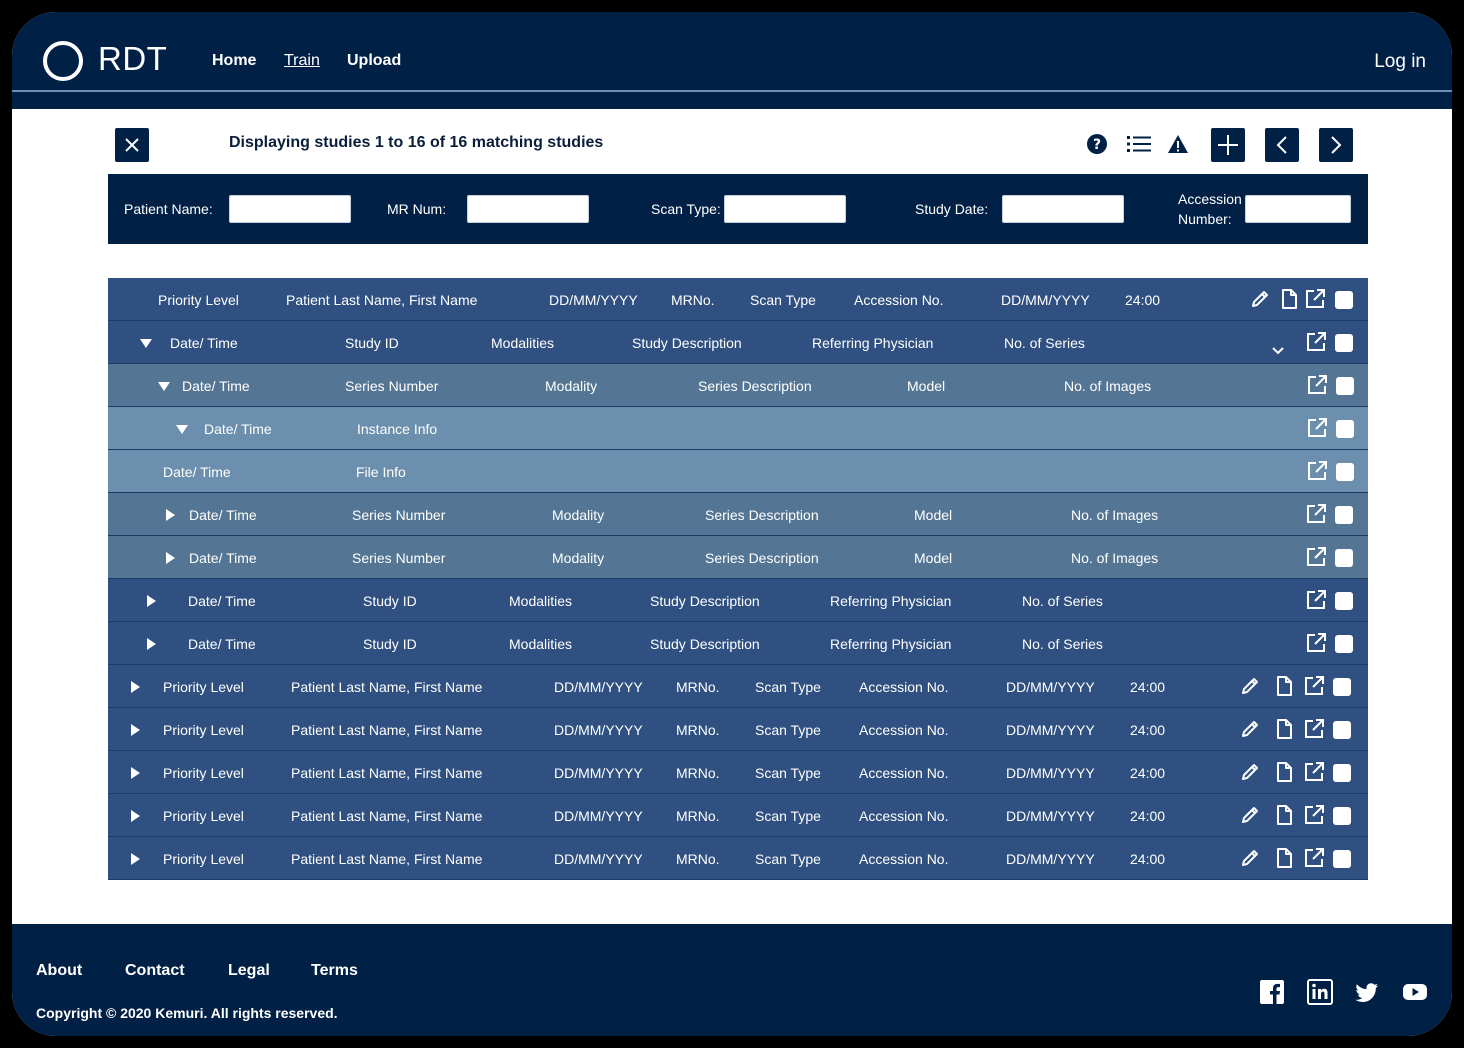 Image resolution: width=1464 pixels, height=1048 pixels. I want to click on youtube-icon, so click(1415, 992).